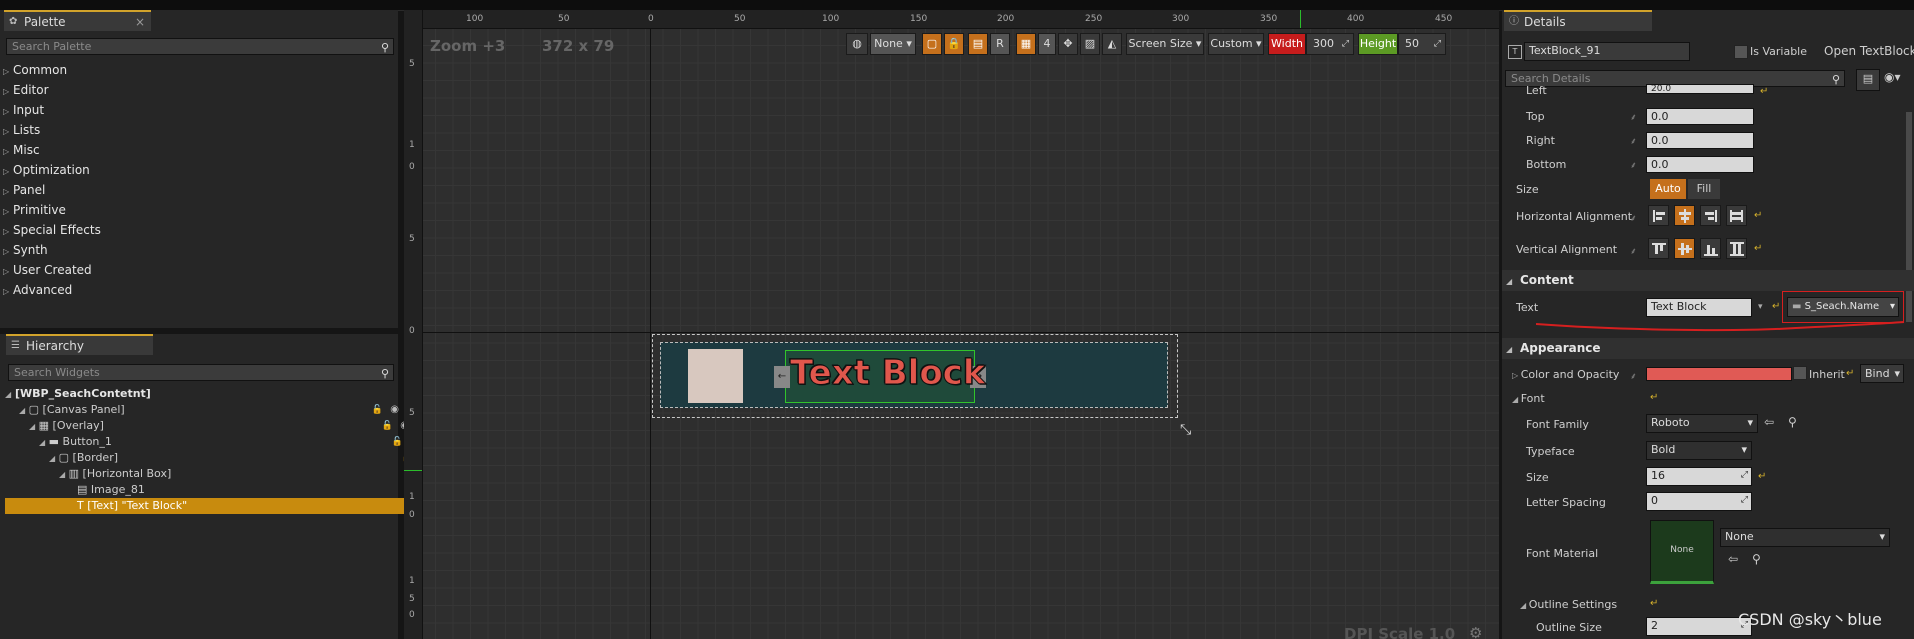 Image resolution: width=1914 pixels, height=639 pixels. What do you see at coordinates (1710, 215) in the screenshot?
I see `h-align-right-icon` at bounding box center [1710, 215].